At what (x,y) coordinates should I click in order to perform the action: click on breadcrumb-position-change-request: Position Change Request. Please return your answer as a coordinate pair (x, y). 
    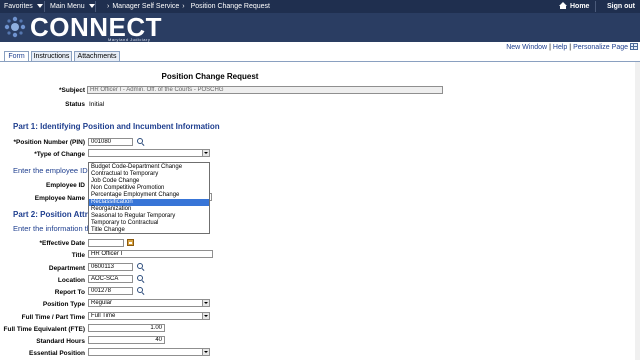
    Looking at the image, I should click on (230, 6).